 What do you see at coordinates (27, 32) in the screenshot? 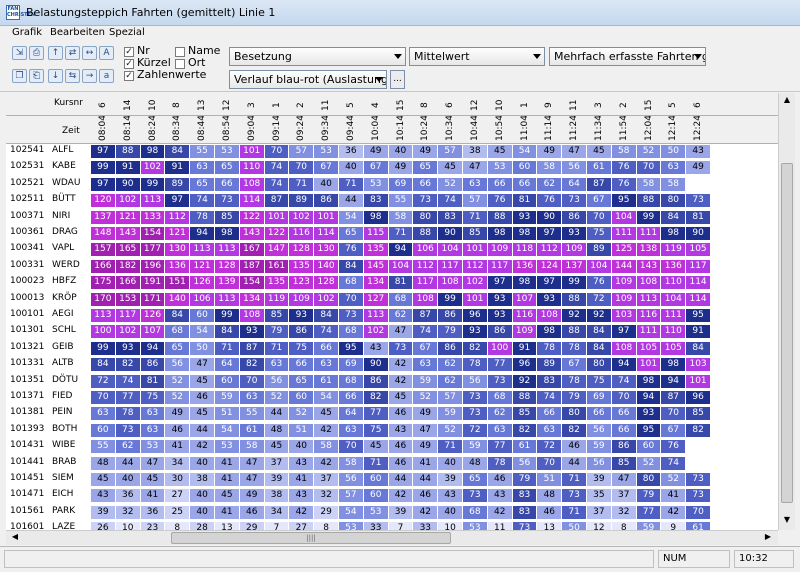
I see `menu-grafik: Grafik` at bounding box center [27, 32].